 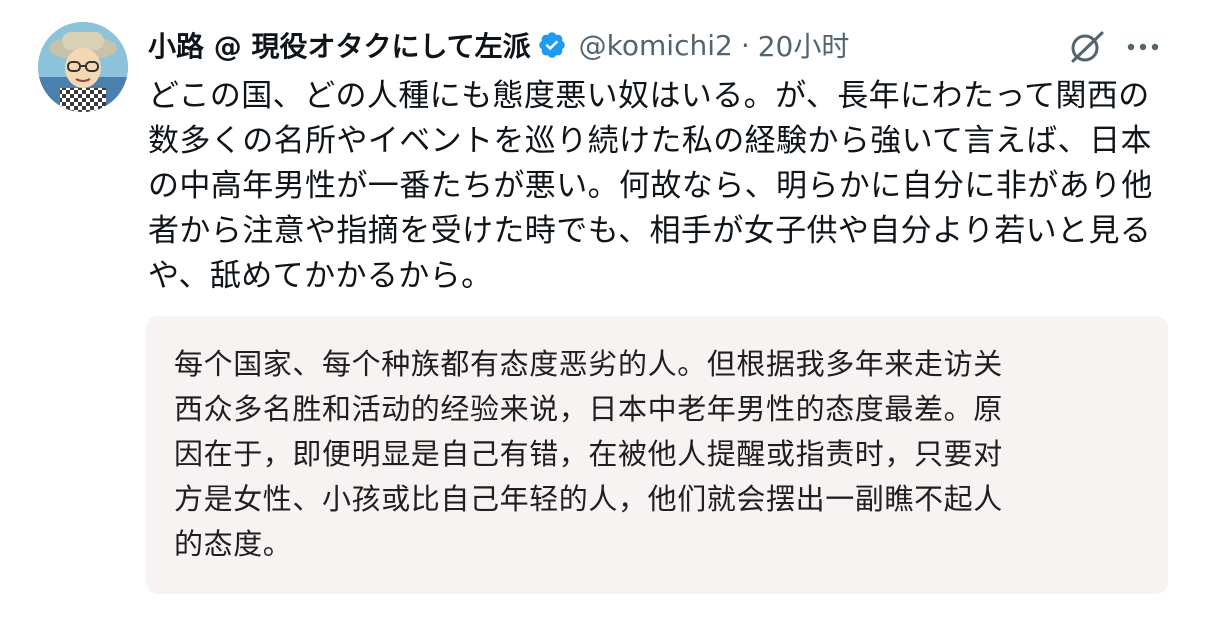 What do you see at coordinates (552, 45) in the screenshot?
I see `verified-badge-icon` at bounding box center [552, 45].